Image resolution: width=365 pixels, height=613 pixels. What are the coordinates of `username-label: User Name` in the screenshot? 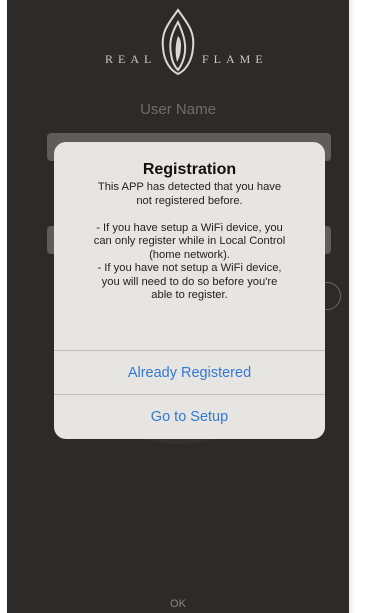 It's located at (178, 109).